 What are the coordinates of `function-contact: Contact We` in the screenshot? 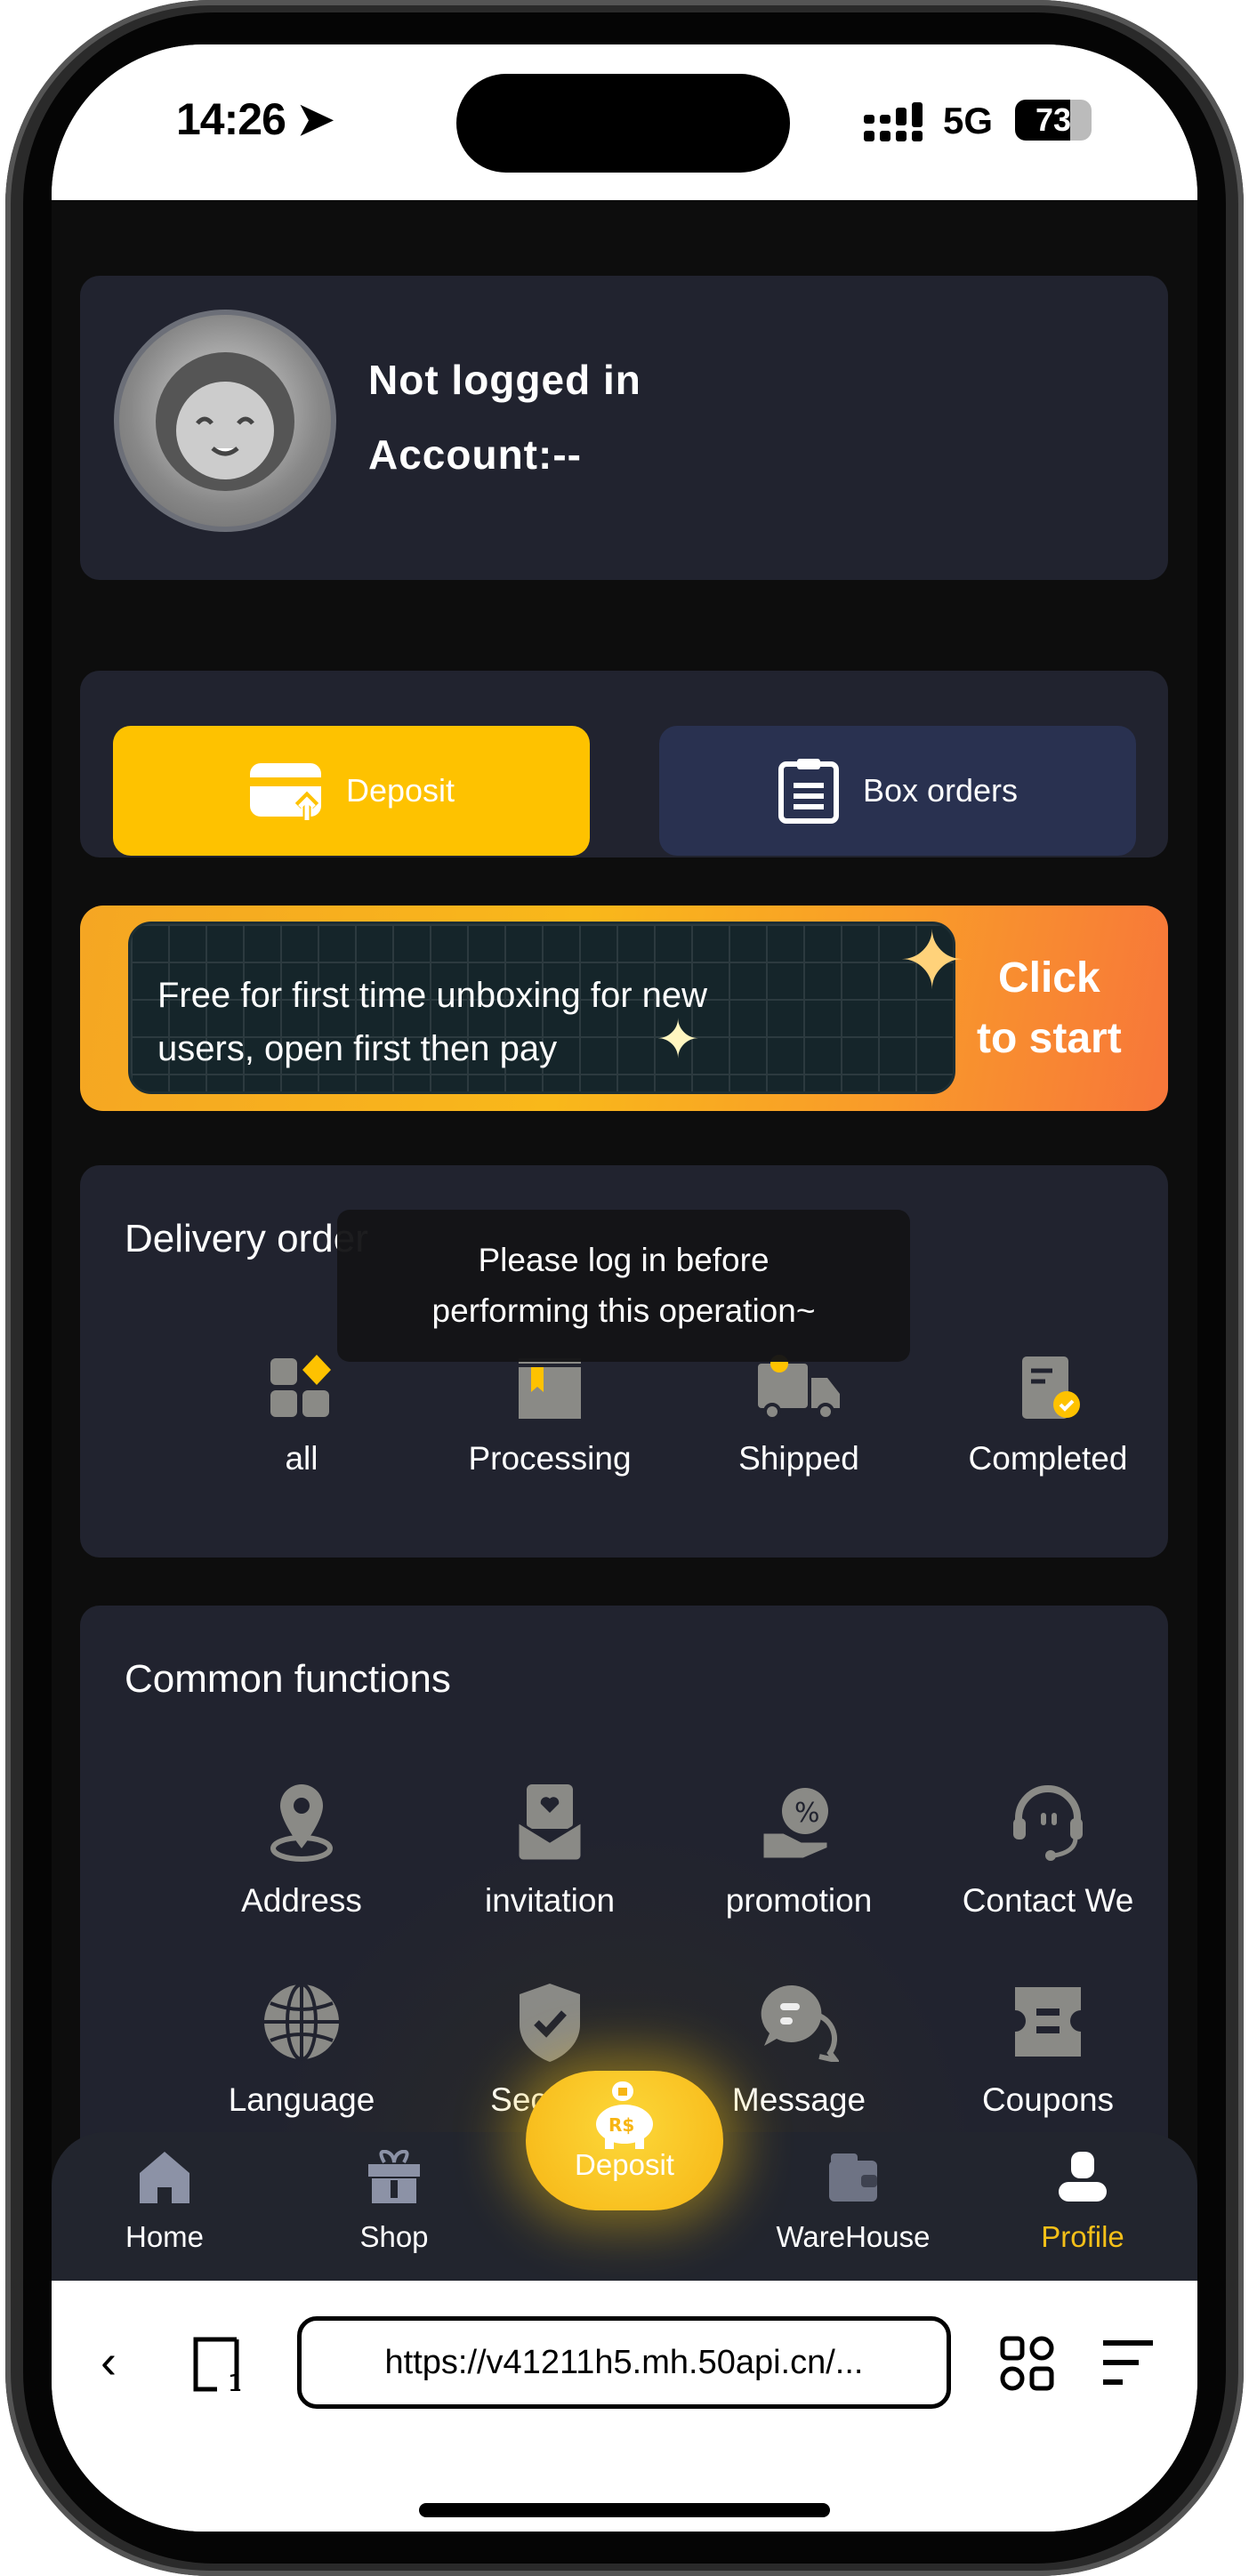 It's located at (1048, 1851).